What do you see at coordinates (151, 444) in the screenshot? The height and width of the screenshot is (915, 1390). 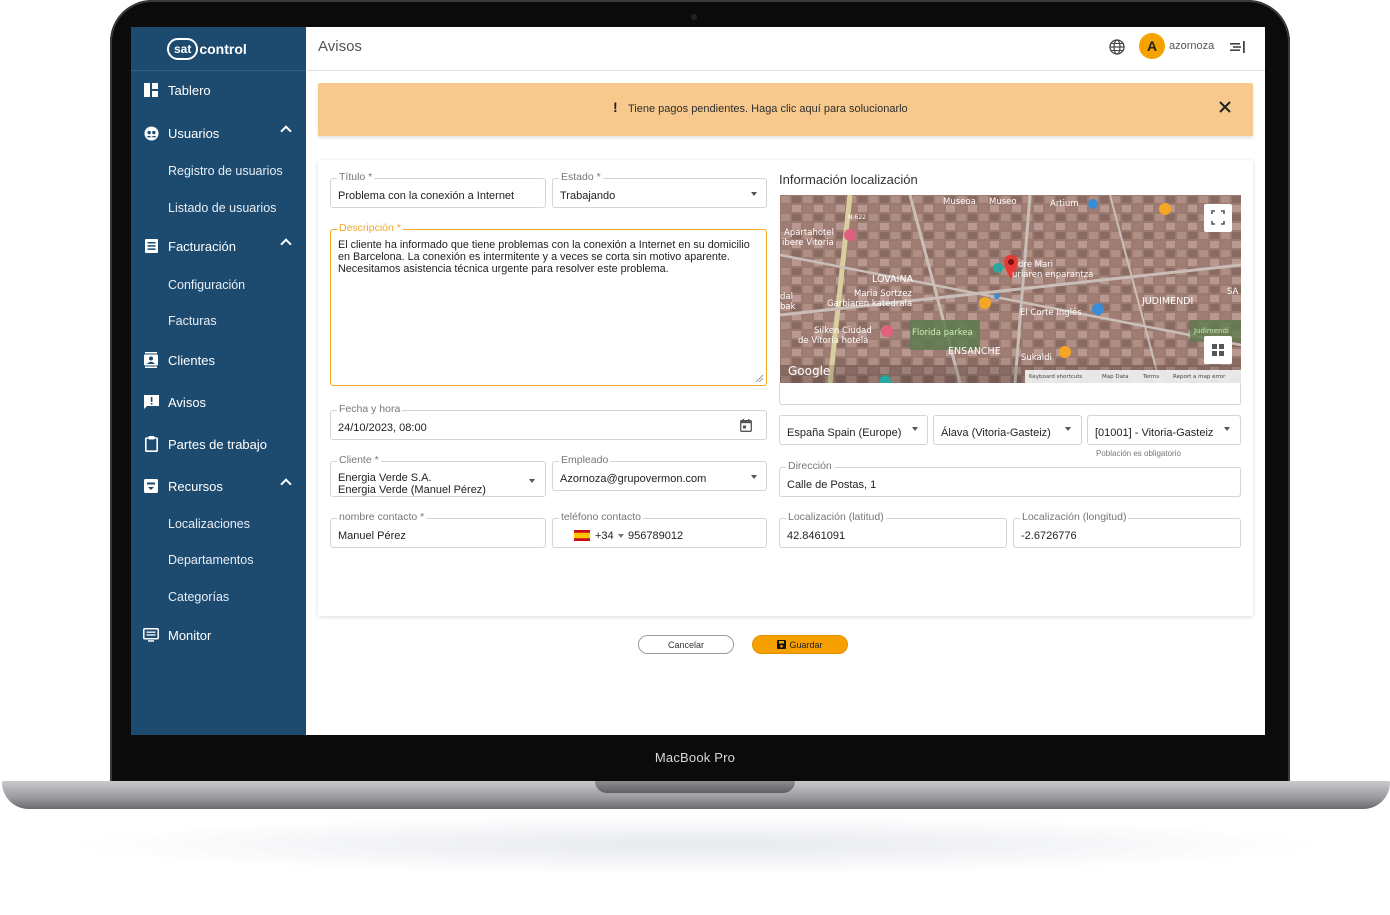 I see `clipboard-icon` at bounding box center [151, 444].